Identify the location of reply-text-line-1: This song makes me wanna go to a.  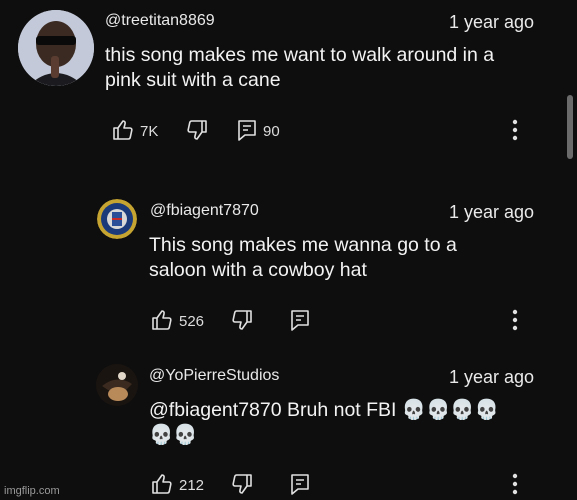
(303, 245).